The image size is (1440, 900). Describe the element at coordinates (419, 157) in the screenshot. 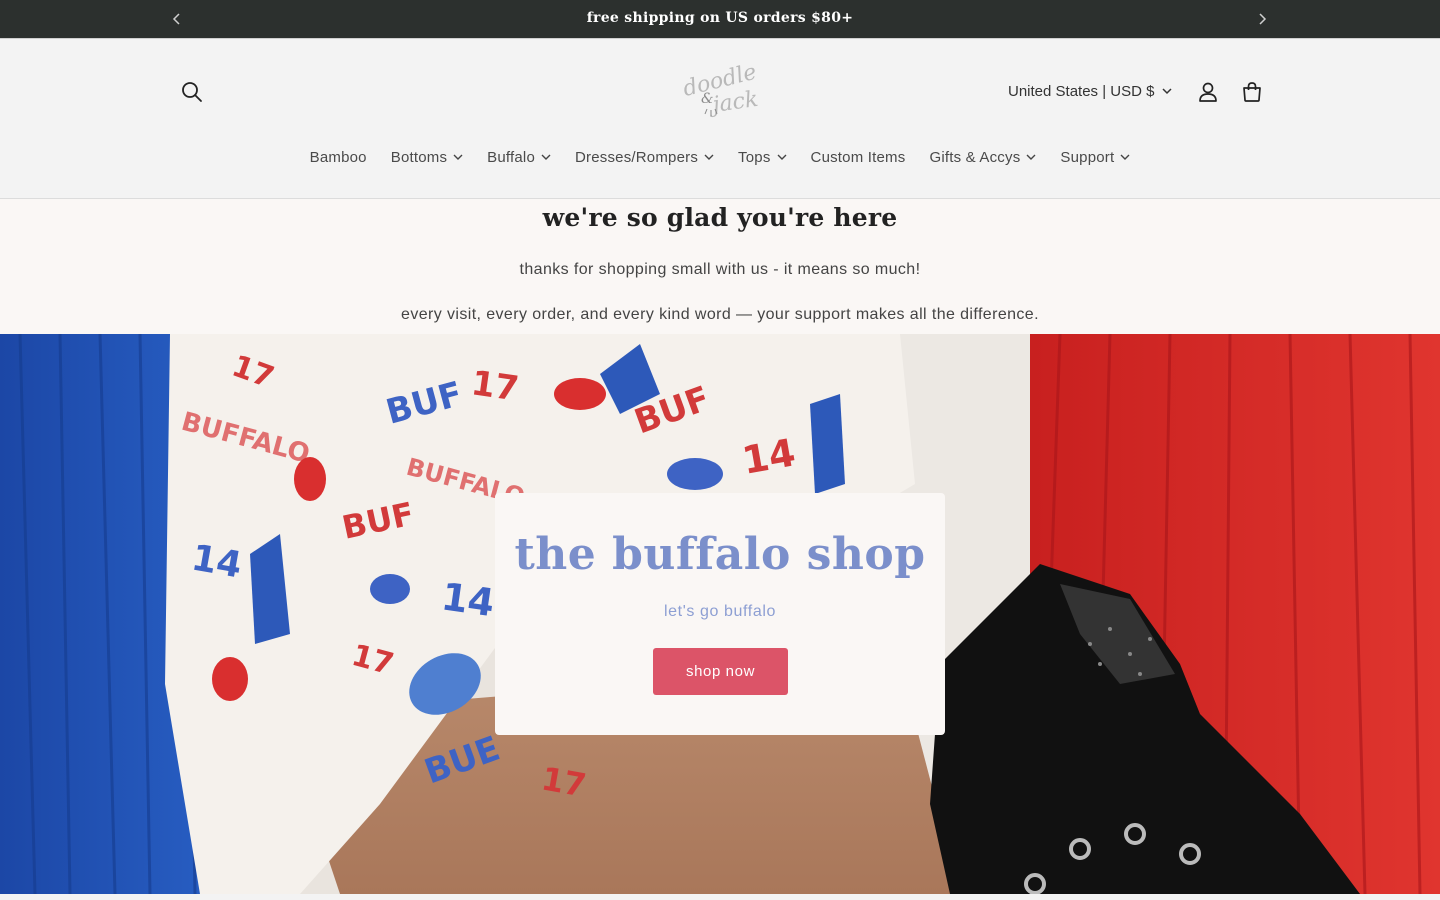

I see `nav-item-label: Bottoms` at that location.